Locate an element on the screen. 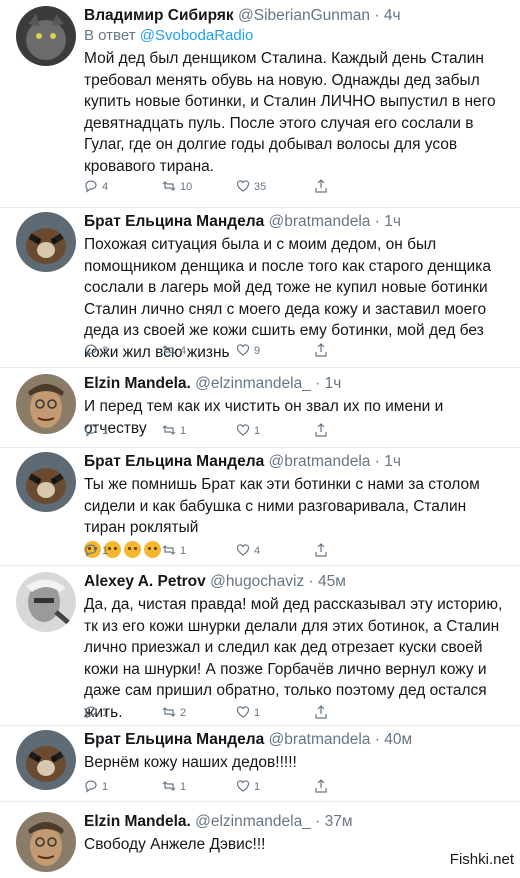 The image size is (520, 878). retweet-button: 2 is located at coordinates (174, 713).